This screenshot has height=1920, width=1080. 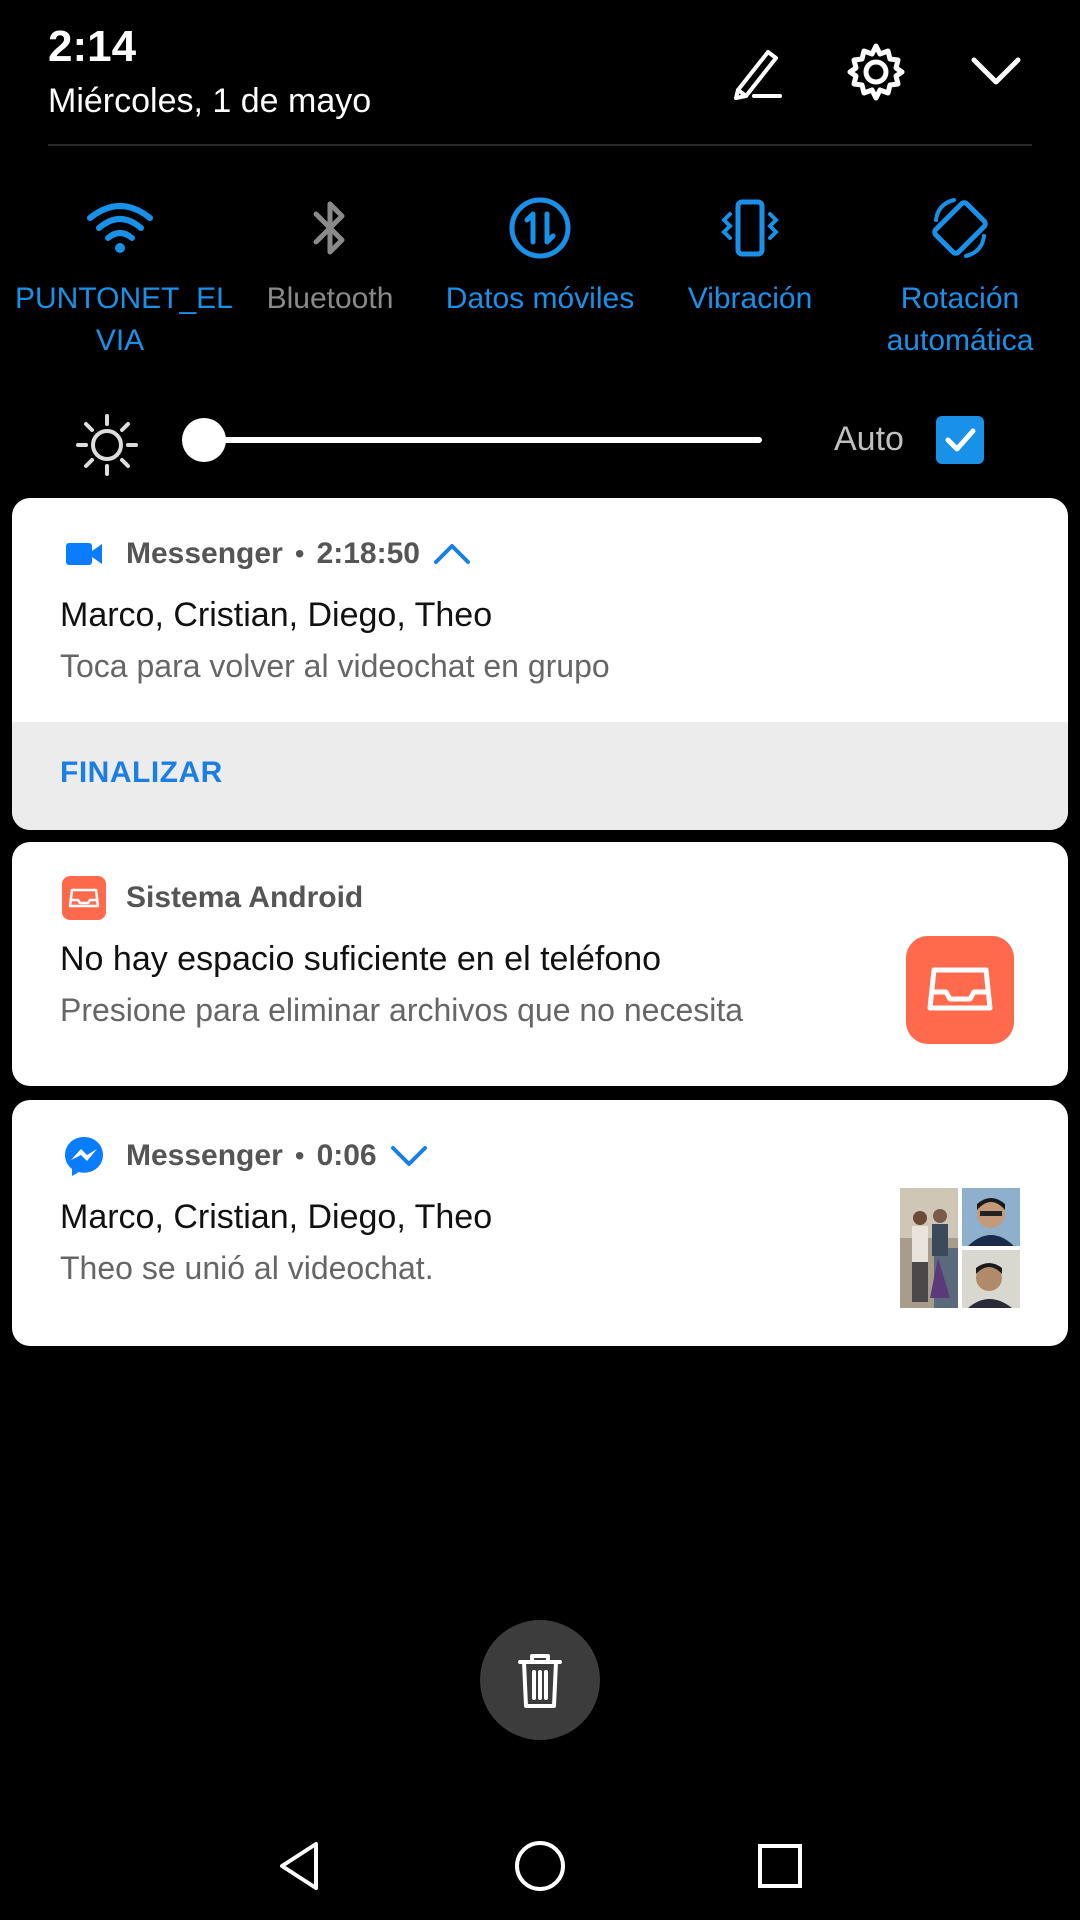 I want to click on home-icon, so click(x=540, y=1866).